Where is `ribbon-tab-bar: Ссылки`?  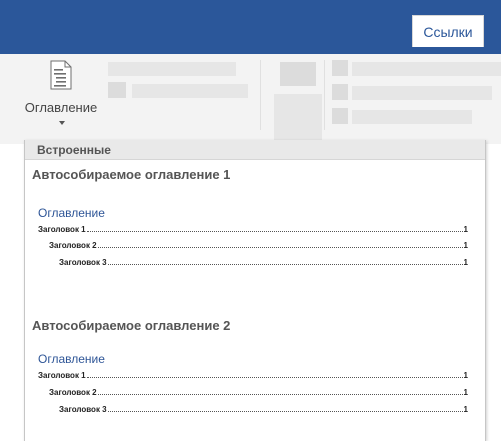 ribbon-tab-bar: Ссылки is located at coordinates (250, 27).